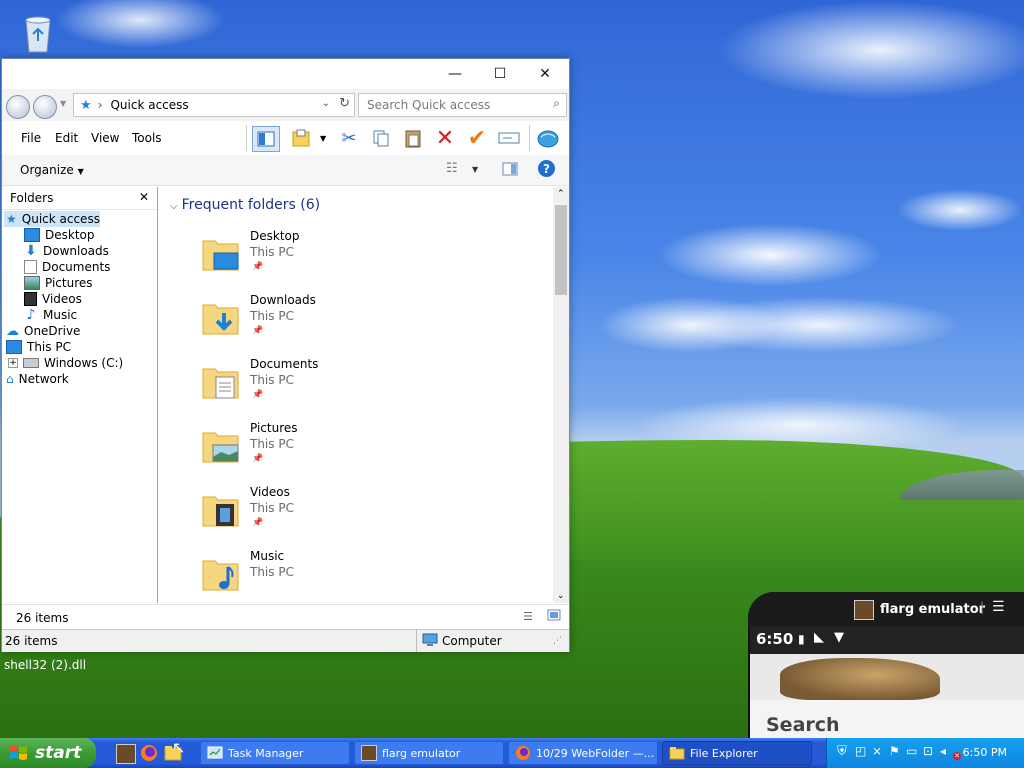 Image resolution: width=1024 pixels, height=768 pixels. Describe the element at coordinates (803, 725) in the screenshot. I see `search-field: Search` at that location.